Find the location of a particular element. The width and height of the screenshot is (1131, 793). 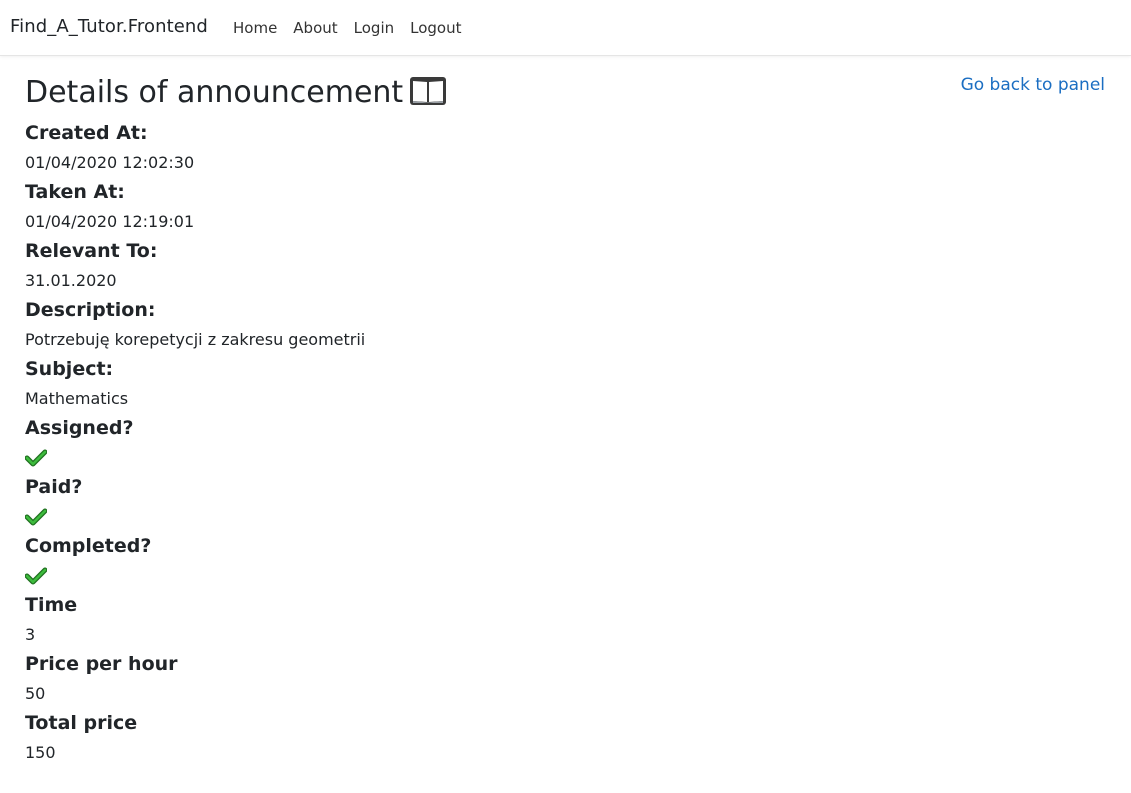

time-label: Time is located at coordinates (51, 605).